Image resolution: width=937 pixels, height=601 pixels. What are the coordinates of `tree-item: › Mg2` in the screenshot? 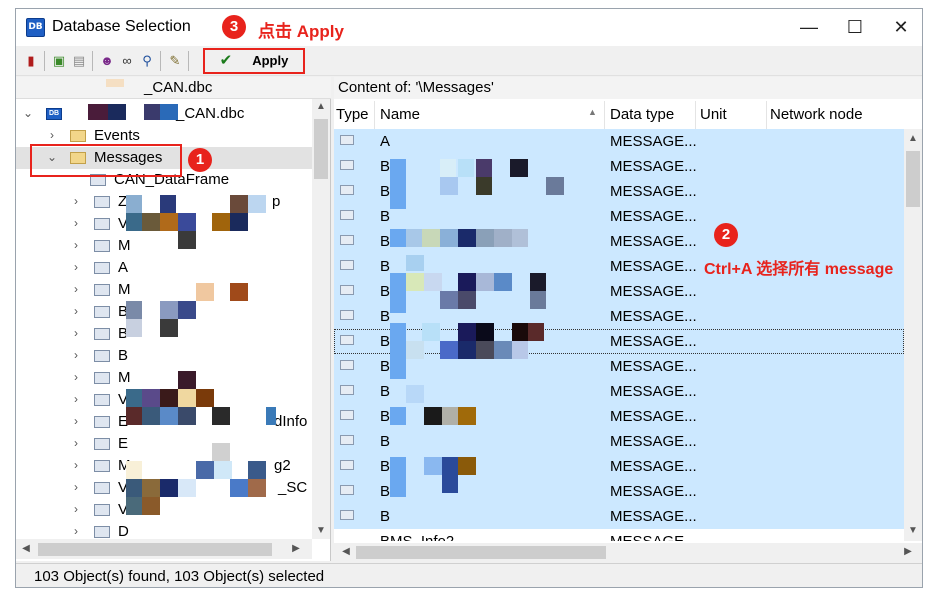 It's located at (164, 466).